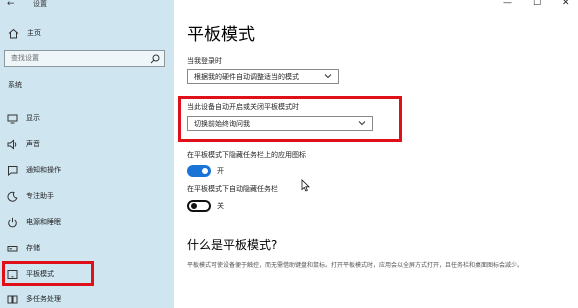 The image size is (578, 308). Describe the element at coordinates (87, 6) in the screenshot. I see `title-bar: ← 设置` at that location.